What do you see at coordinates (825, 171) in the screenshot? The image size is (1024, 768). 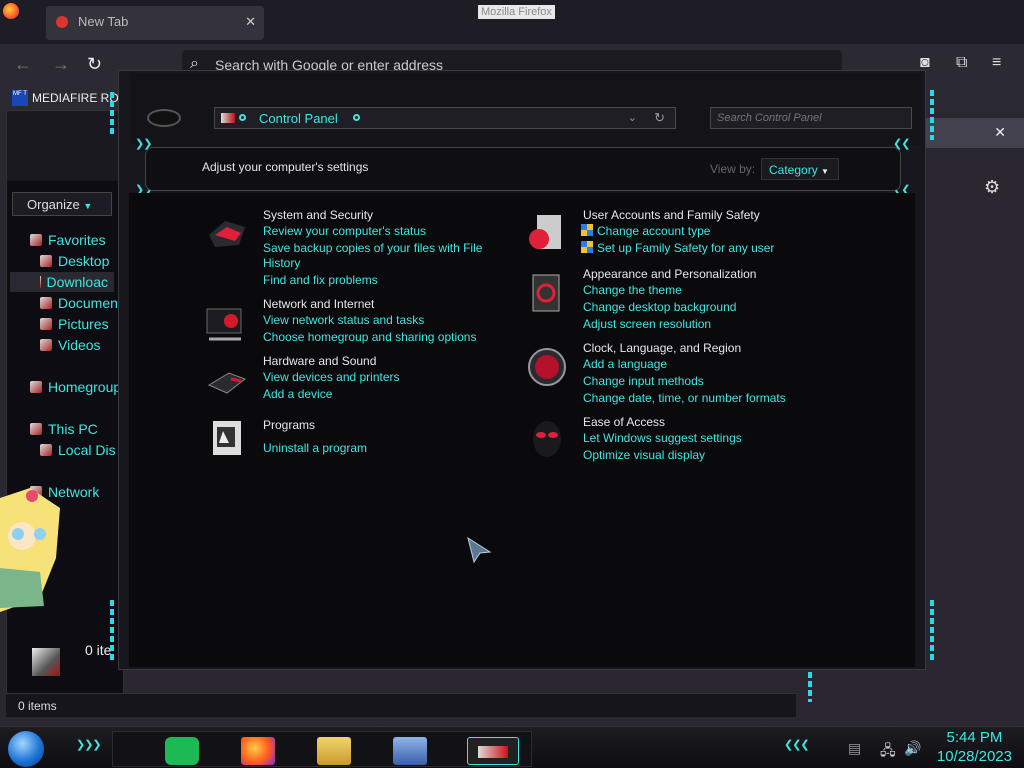 I see `dropdown-arrow-icon: ▼` at bounding box center [825, 171].